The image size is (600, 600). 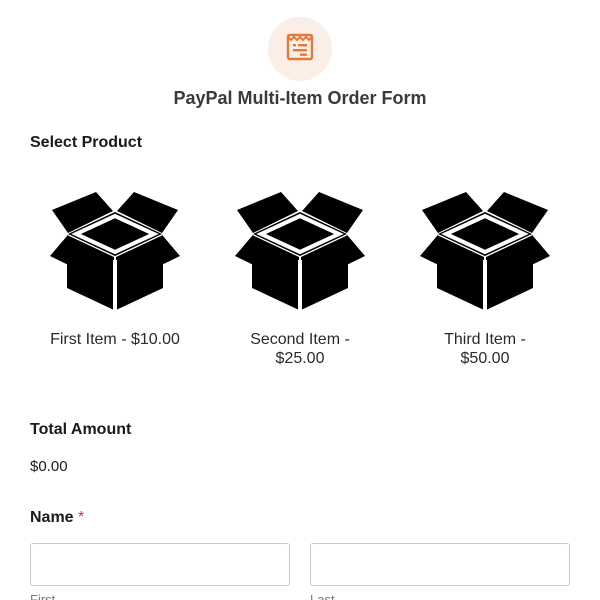 I want to click on select-product-label: Select Product, so click(x=86, y=142).